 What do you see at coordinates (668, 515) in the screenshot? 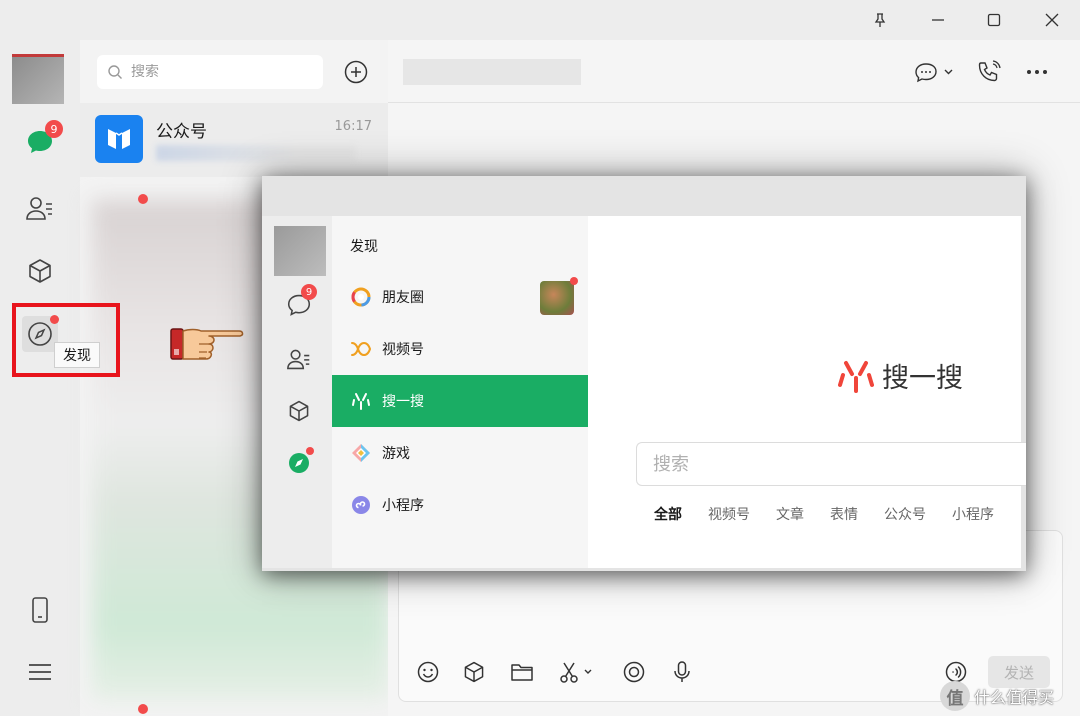
I see `tab-all: 全部` at bounding box center [668, 515].